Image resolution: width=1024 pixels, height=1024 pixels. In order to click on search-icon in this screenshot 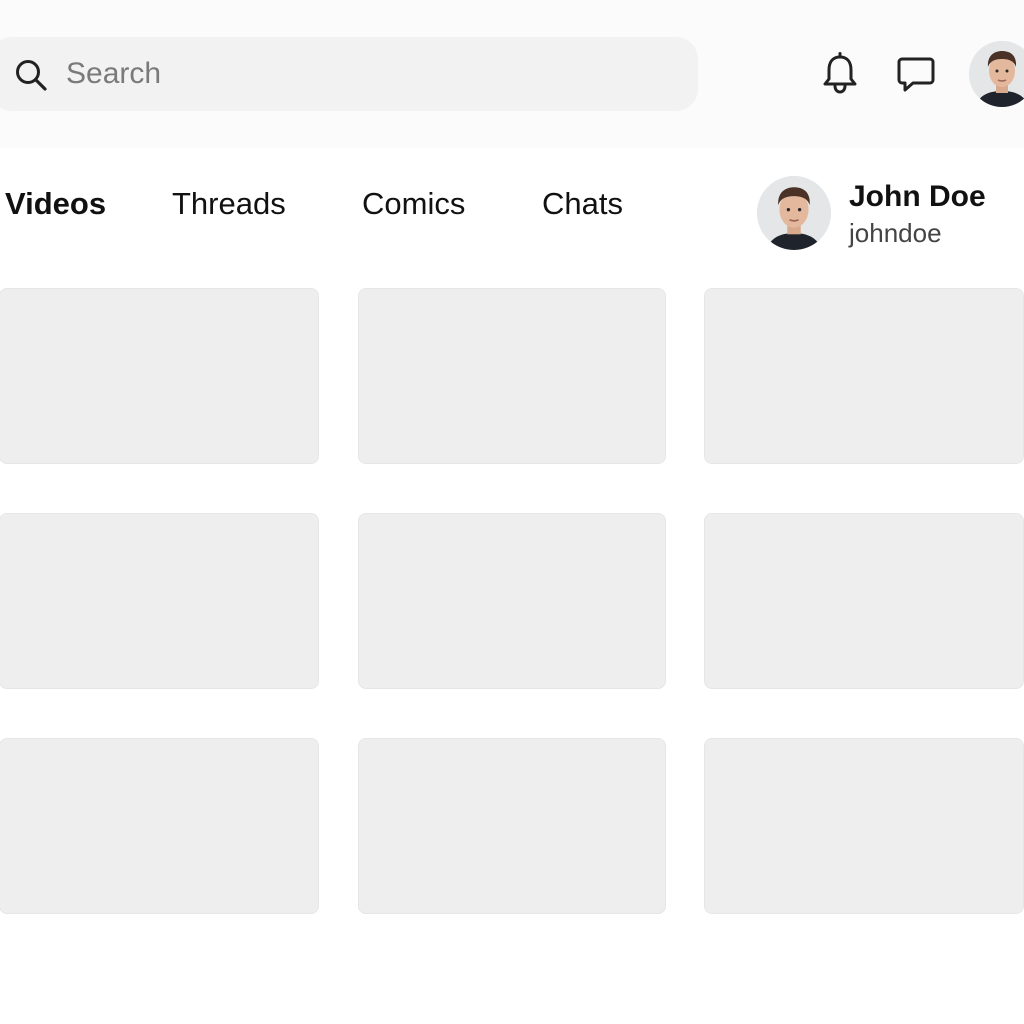, I will do `click(31, 75)`.